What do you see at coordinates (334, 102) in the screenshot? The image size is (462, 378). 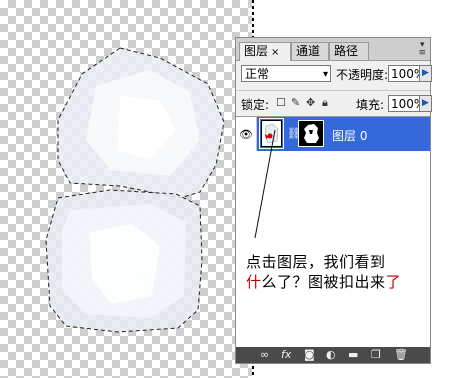 I see `lock-row: 锁定: ☐ ✎ ✥ 🔒︎ 填充: 100% ▶` at bounding box center [334, 102].